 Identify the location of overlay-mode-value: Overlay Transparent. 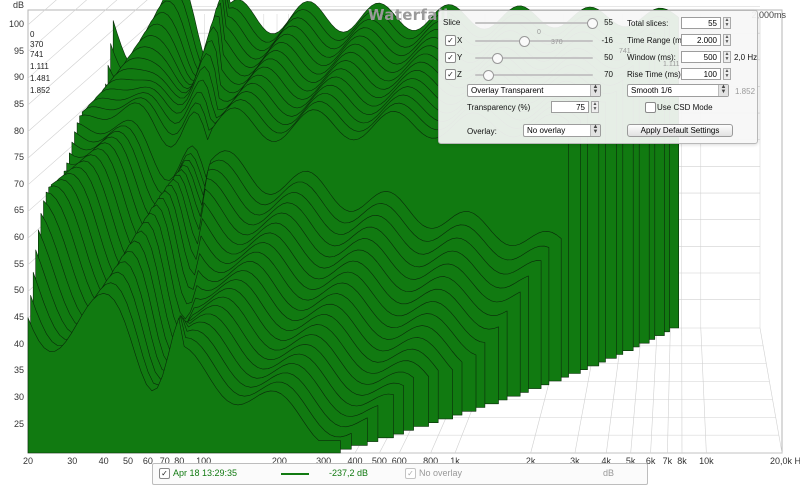
(507, 90).